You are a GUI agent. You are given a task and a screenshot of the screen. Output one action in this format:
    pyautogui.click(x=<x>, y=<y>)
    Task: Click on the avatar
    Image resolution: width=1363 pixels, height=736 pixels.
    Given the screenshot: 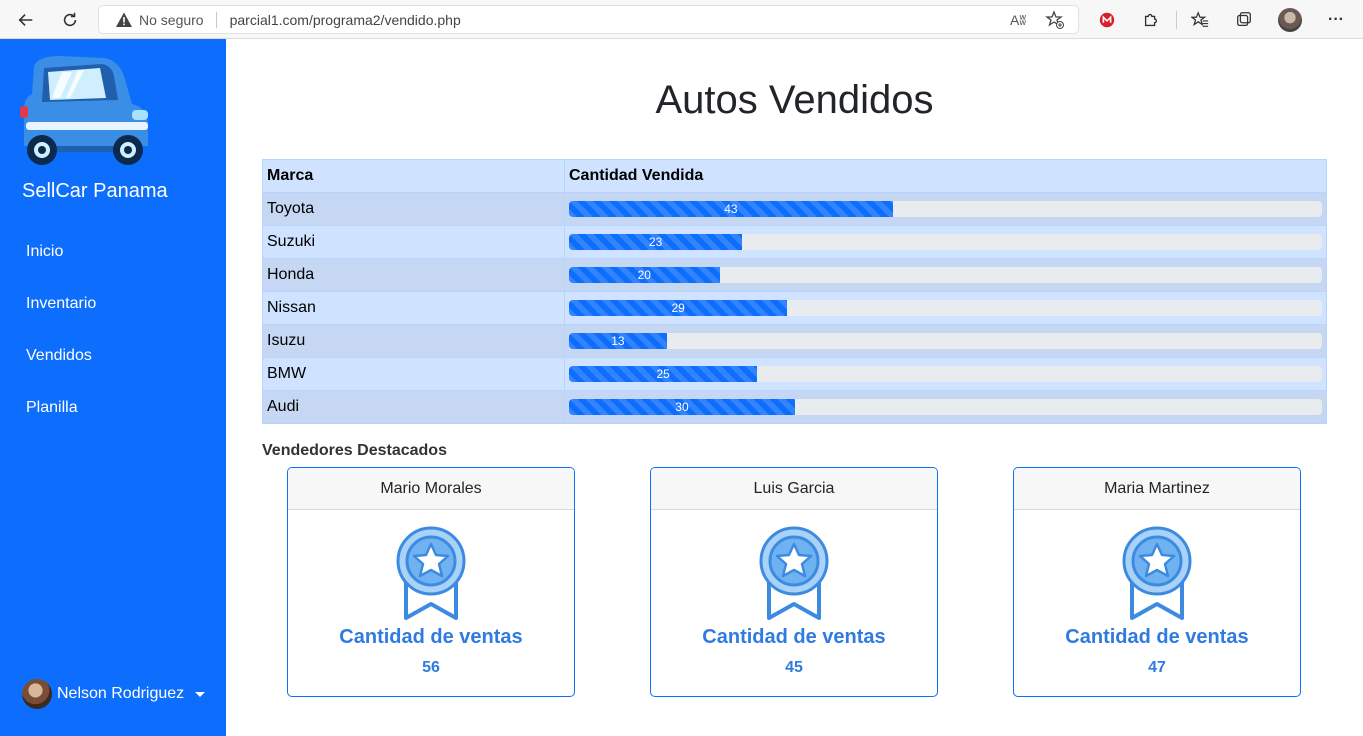 What is the action you would take?
    pyautogui.click(x=37, y=694)
    